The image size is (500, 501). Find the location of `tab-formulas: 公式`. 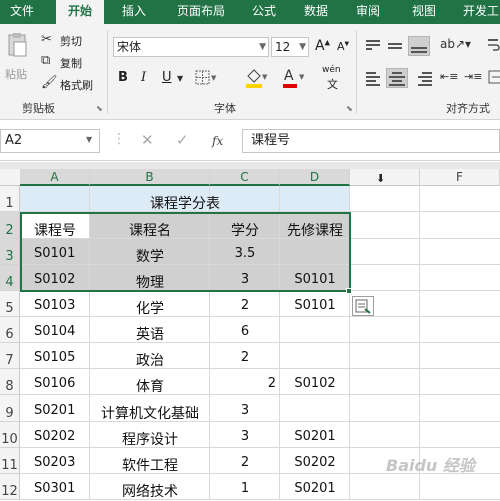

tab-formulas: 公式 is located at coordinates (264, 12).